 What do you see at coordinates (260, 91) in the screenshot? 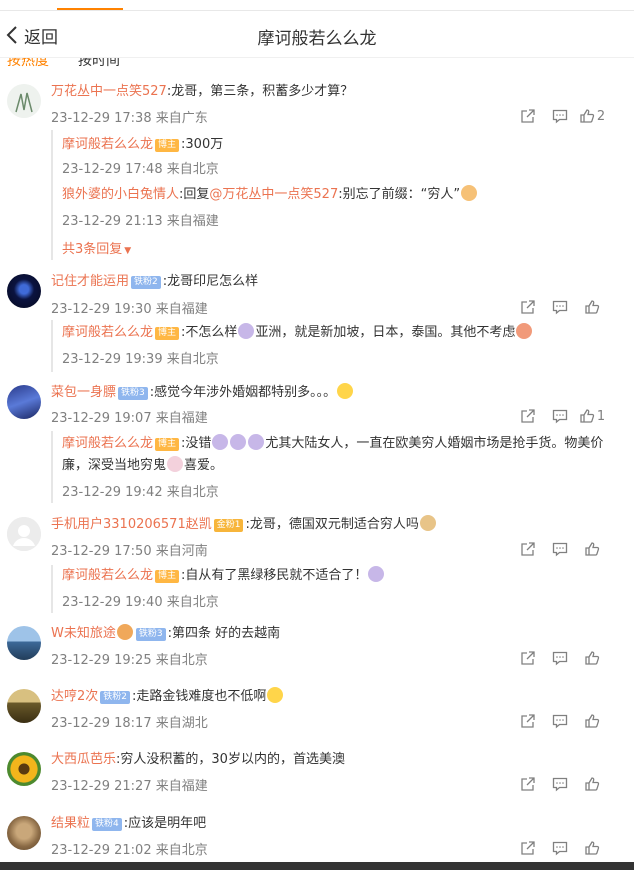
I see `comment-body: :龙哥，第三条，积蓄多少才算？` at bounding box center [260, 91].